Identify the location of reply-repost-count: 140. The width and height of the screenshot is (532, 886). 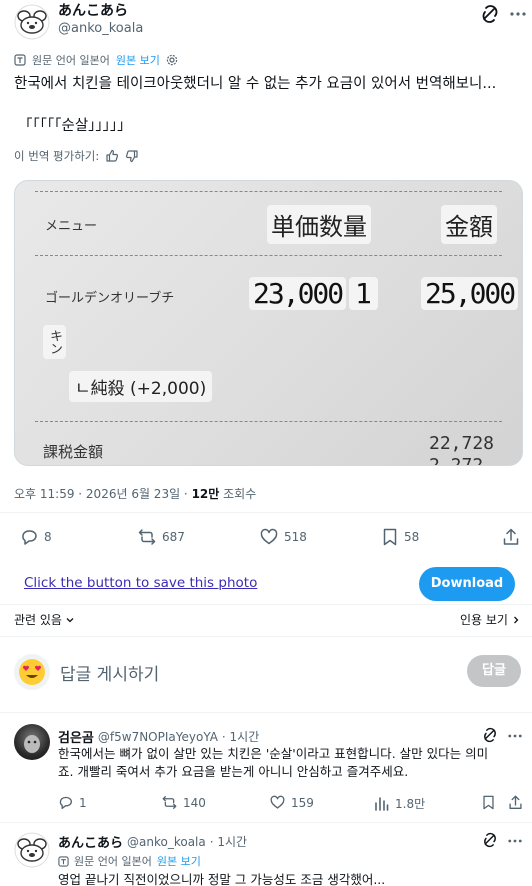
(194, 802).